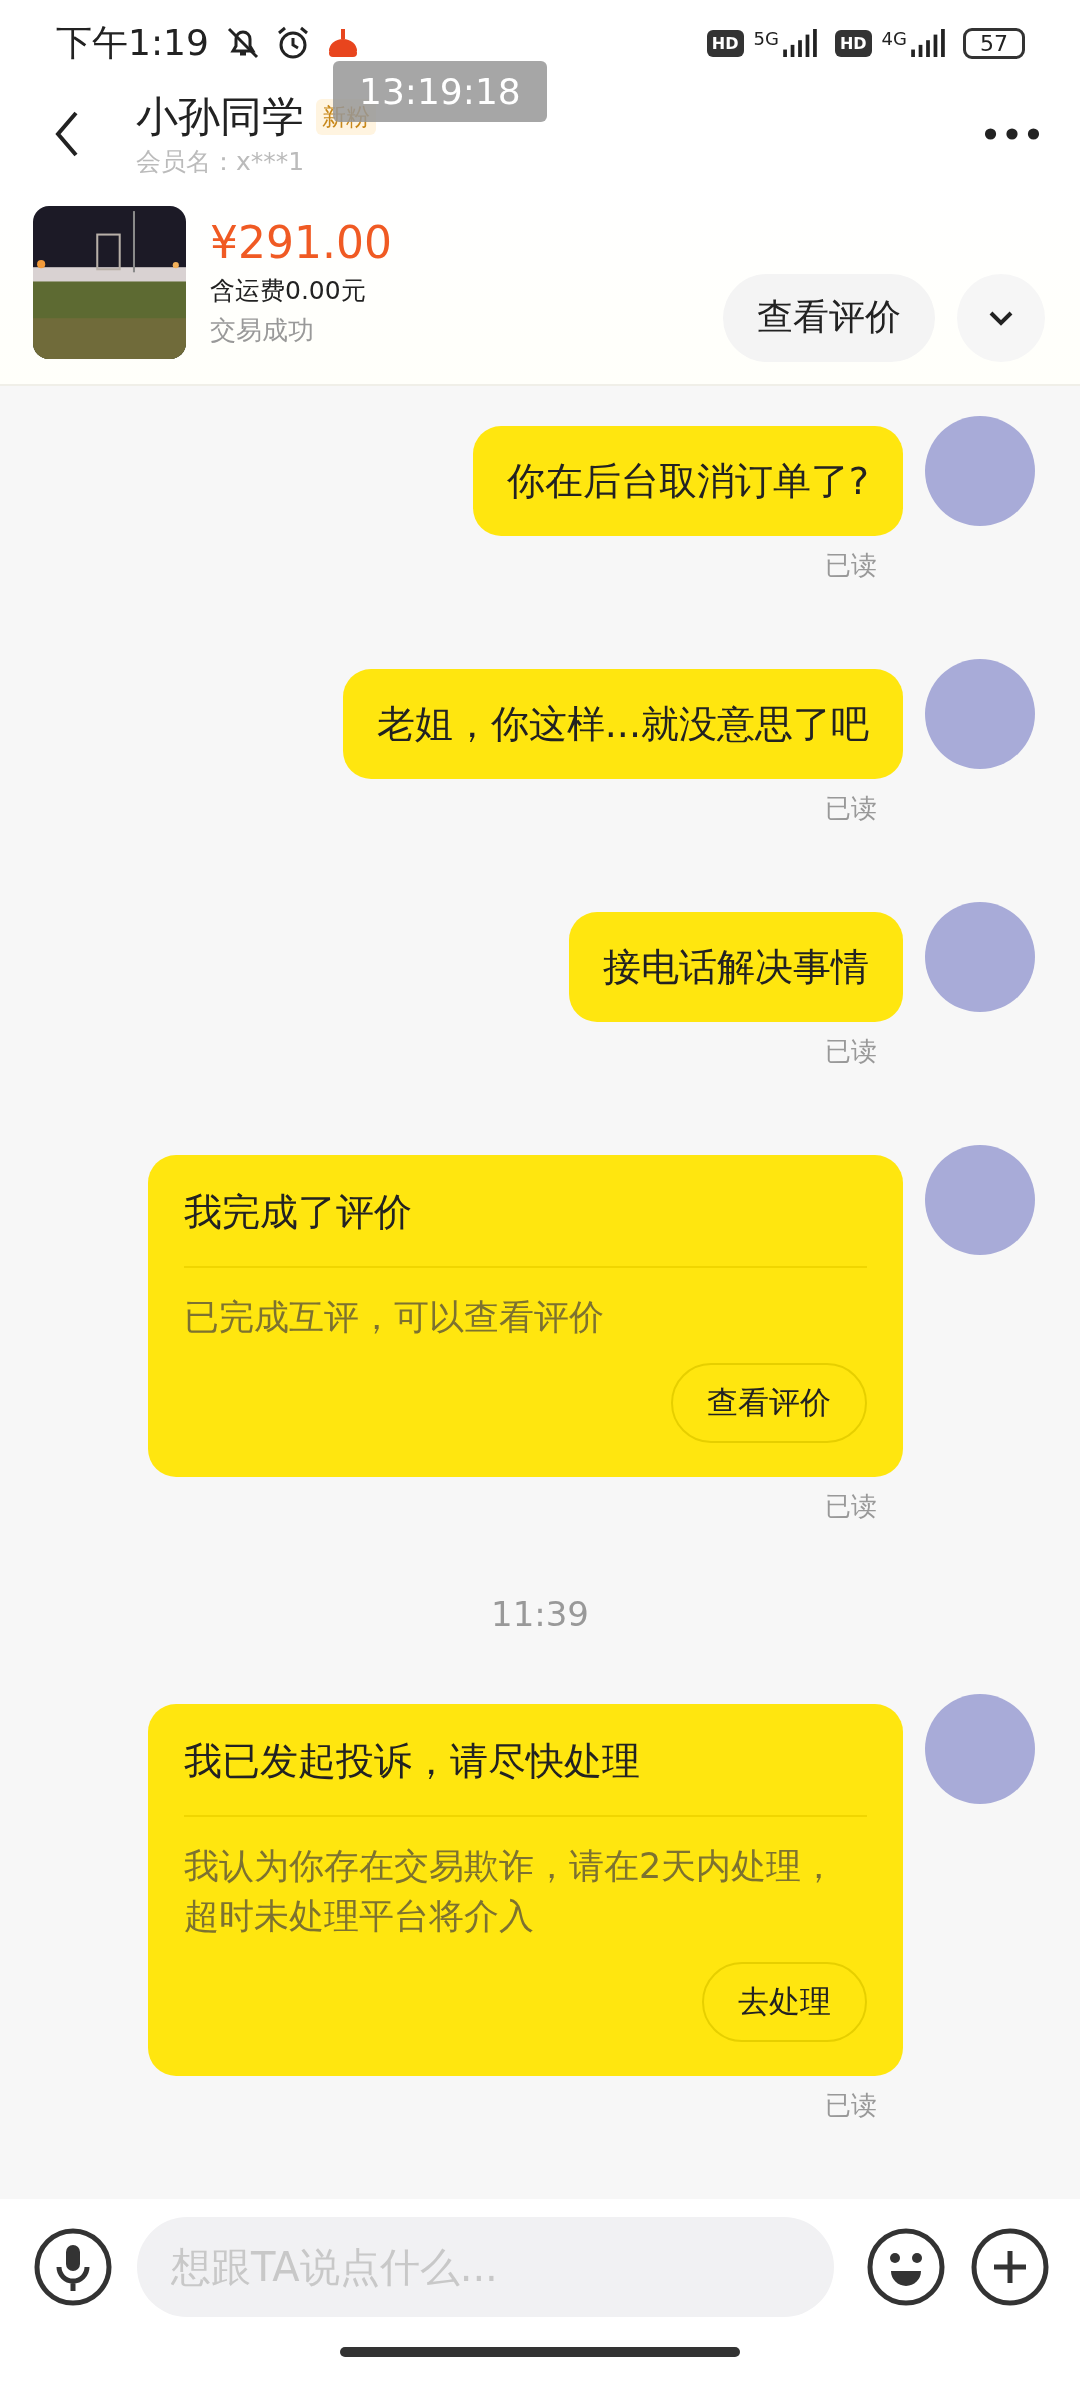  I want to click on price: ¥291.00, so click(301, 243).